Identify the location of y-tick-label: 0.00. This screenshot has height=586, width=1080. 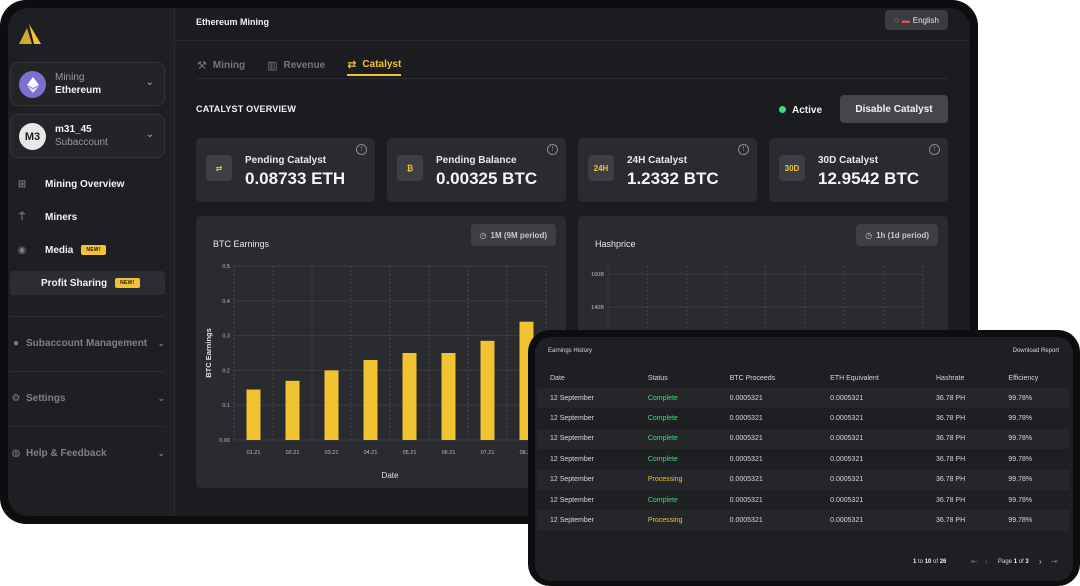
(224, 441).